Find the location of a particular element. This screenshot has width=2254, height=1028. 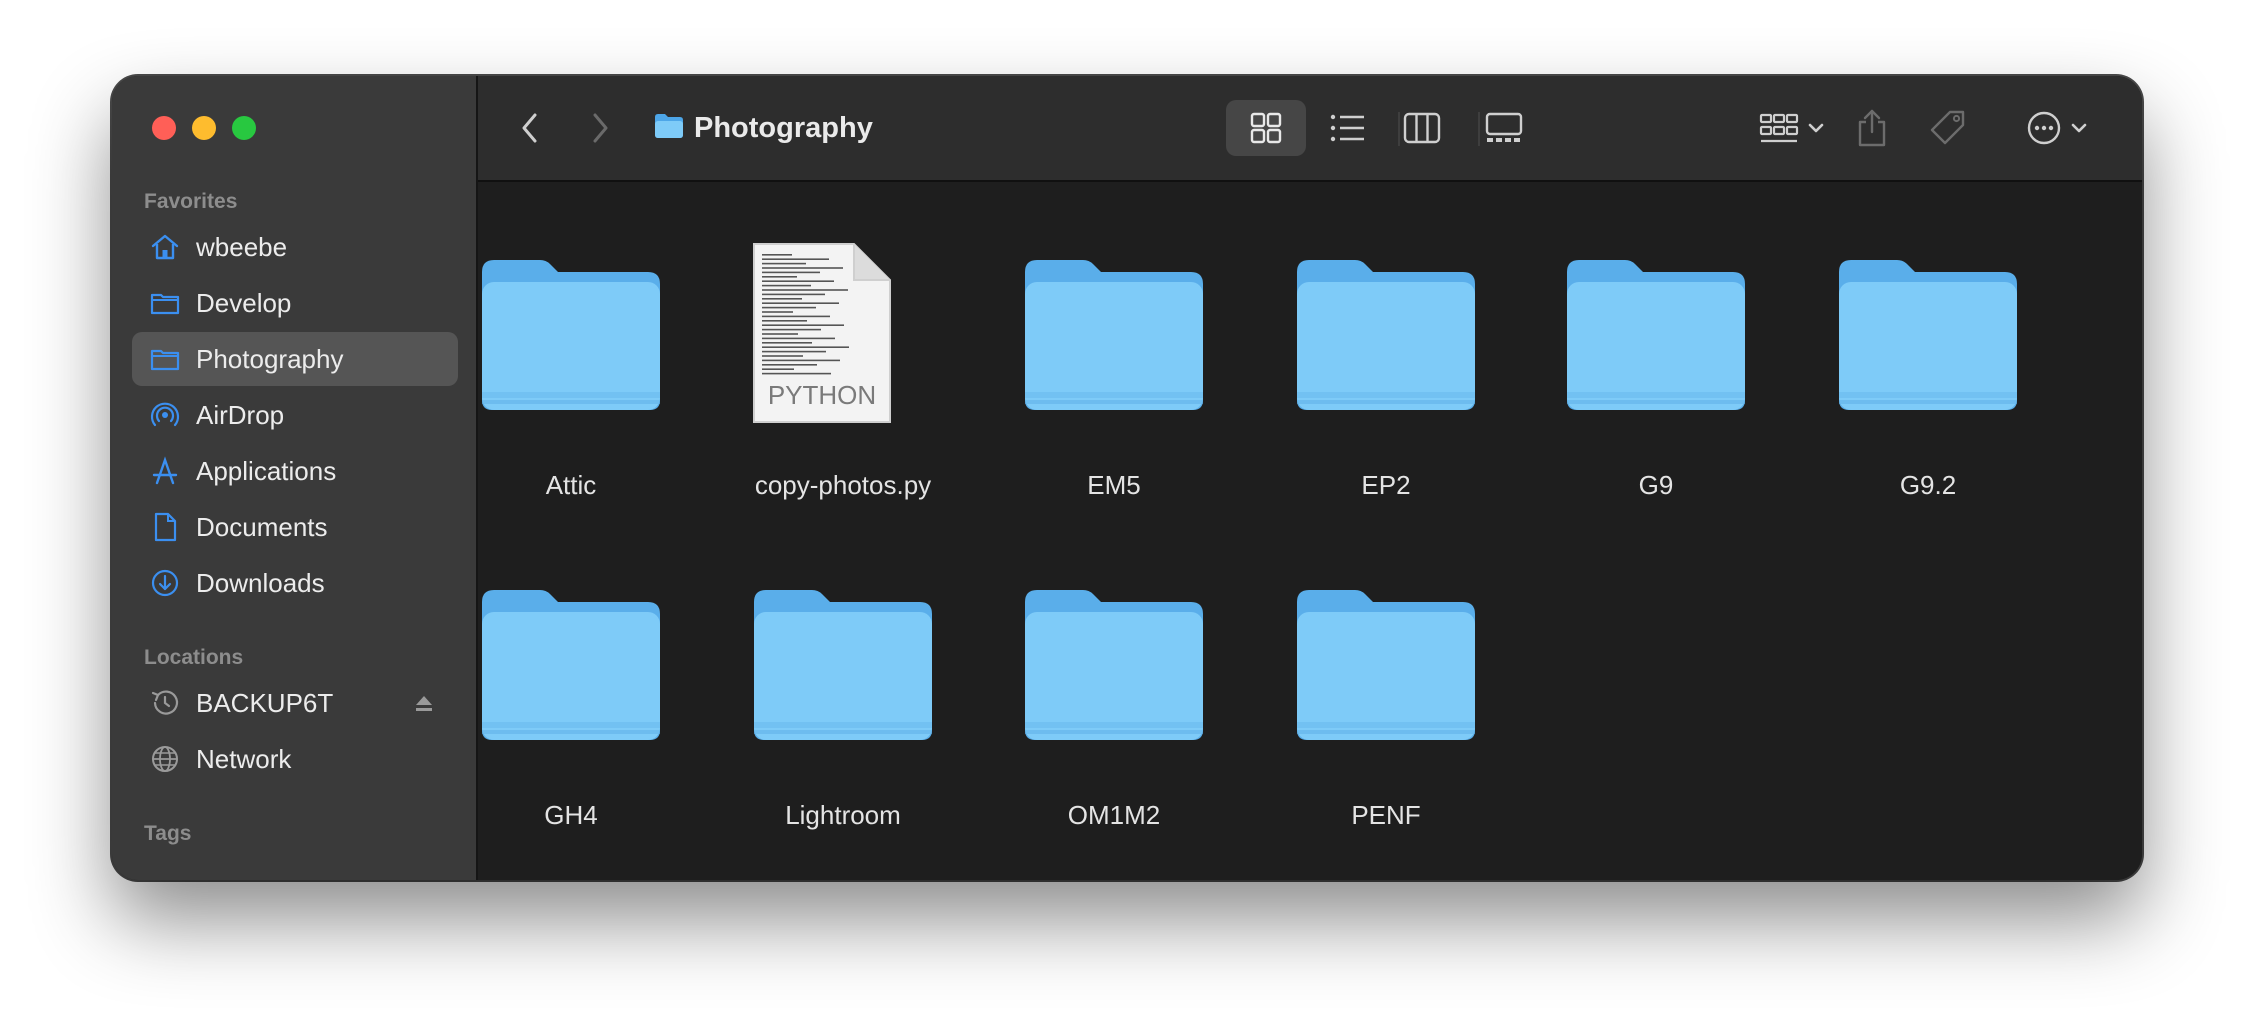

file-item: EP2 is located at coordinates (1418, 384).